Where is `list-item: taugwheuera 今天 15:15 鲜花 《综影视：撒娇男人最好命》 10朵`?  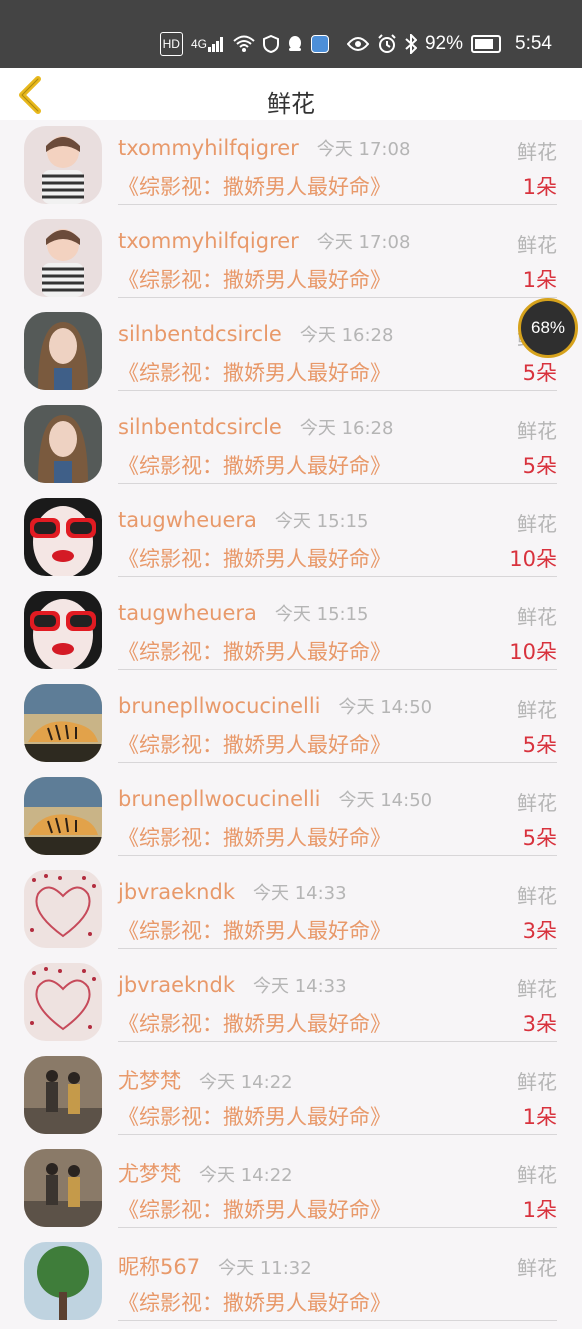
list-item: taugwheuera 今天 15:15 鲜花 《综影视：撒娇男人最好命》 10朵 is located at coordinates (291, 538).